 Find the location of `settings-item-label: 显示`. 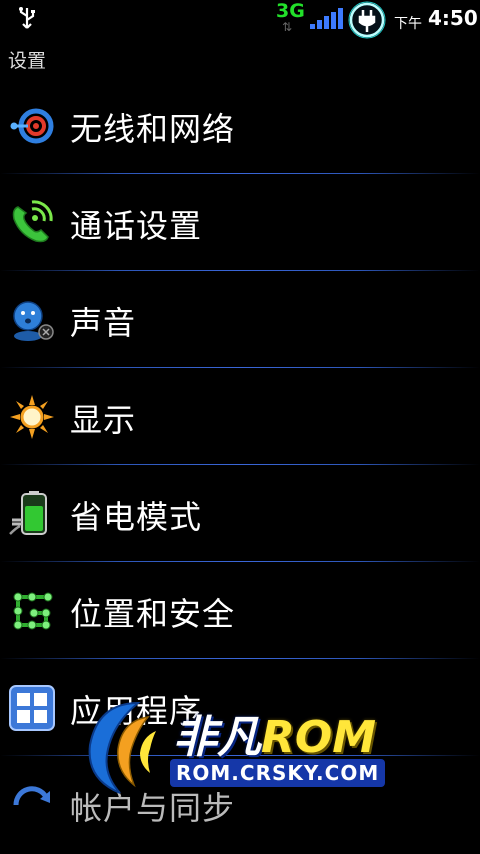

settings-item-label: 显示 is located at coordinates (103, 420).